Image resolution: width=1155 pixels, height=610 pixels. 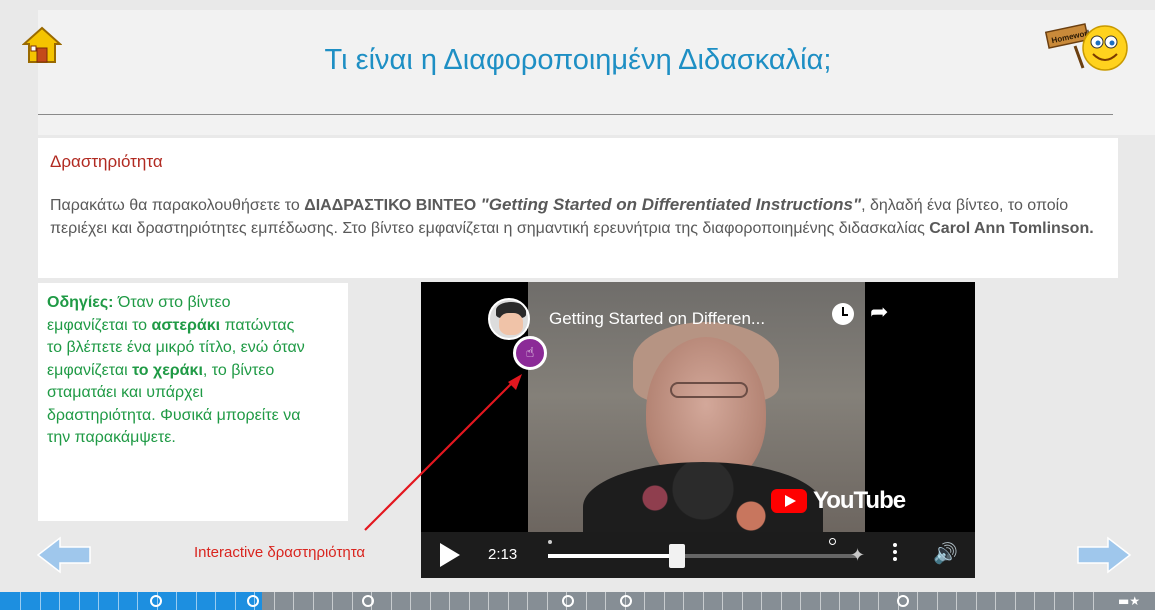 What do you see at coordinates (177, 205) in the screenshot?
I see `activity-text-1: Παρακάτω θα παρακολουθήσετε το` at bounding box center [177, 205].